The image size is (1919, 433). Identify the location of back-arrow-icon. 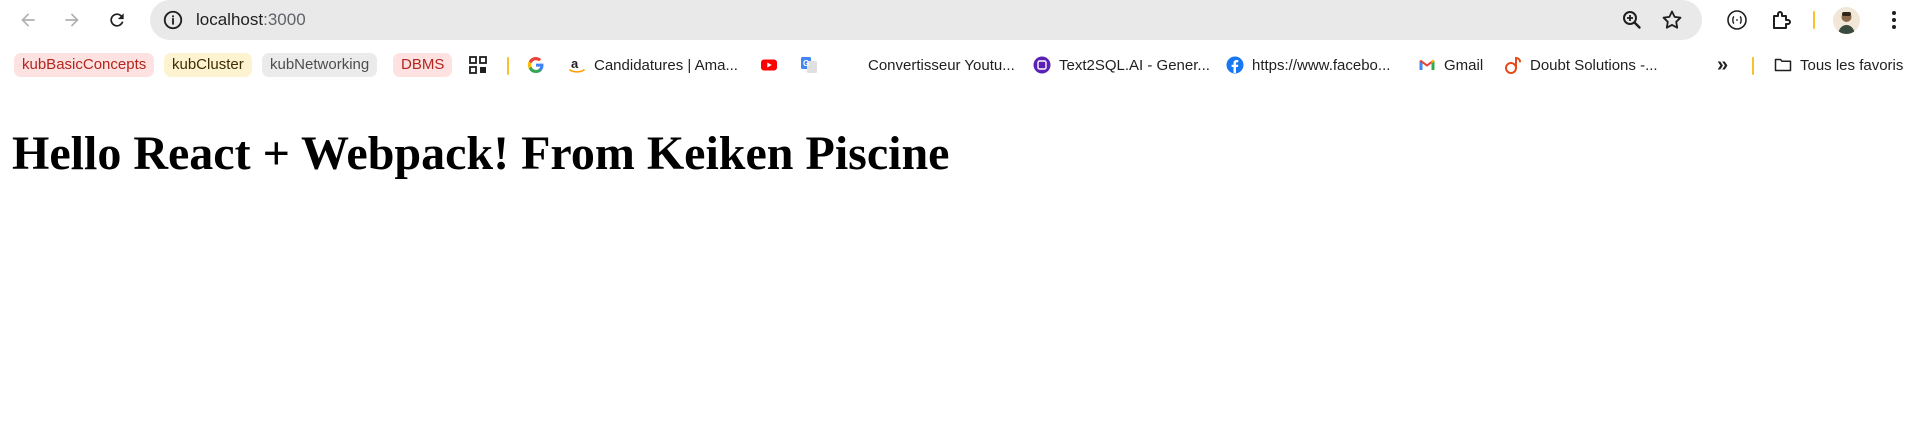
(28, 20).